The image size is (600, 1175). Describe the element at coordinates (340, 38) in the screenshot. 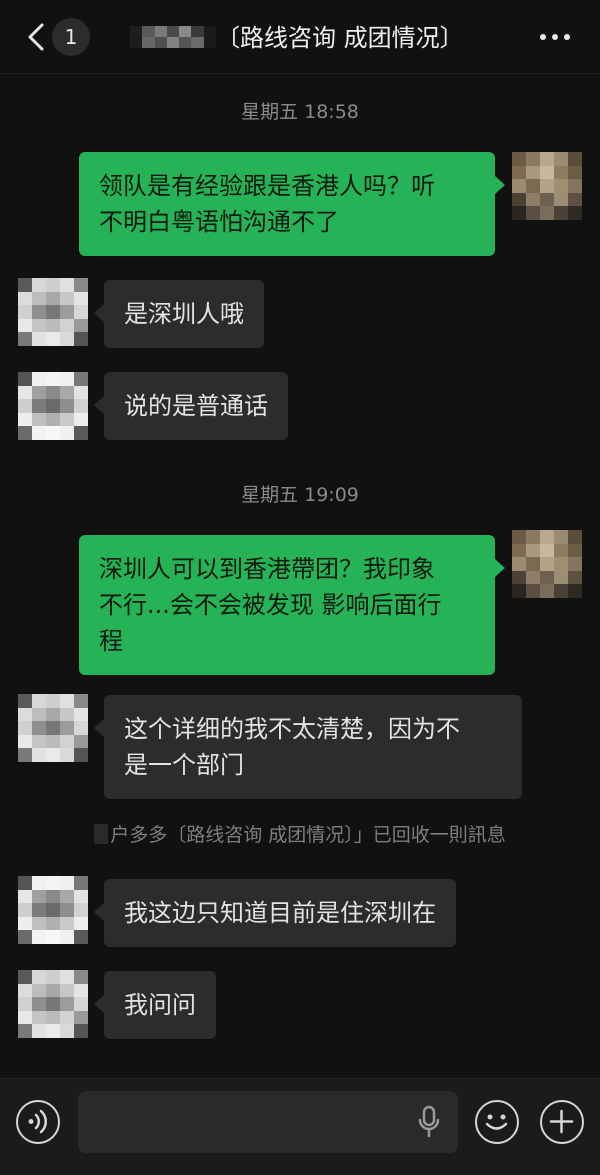

I see `chat-title: 〔路线咨询 成团情况〕` at that location.